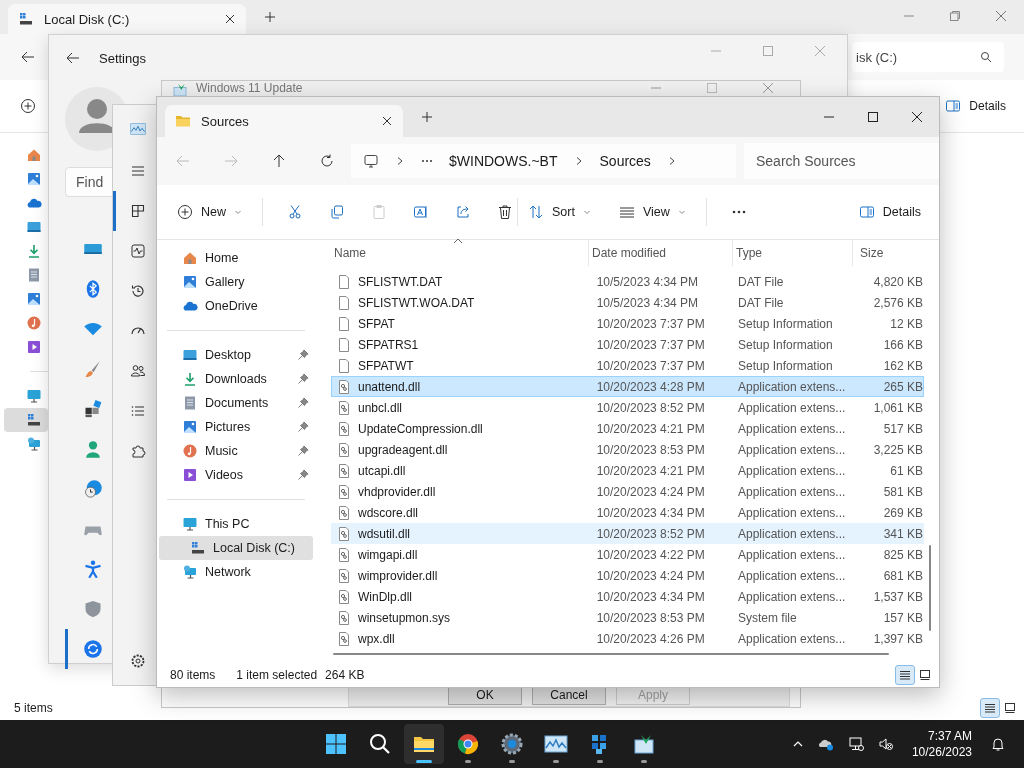 This screenshot has height=768, width=1024. Describe the element at coordinates (650, 638) in the screenshot. I see `date-cell-text: 10/20/2023 4:26 PM` at that location.